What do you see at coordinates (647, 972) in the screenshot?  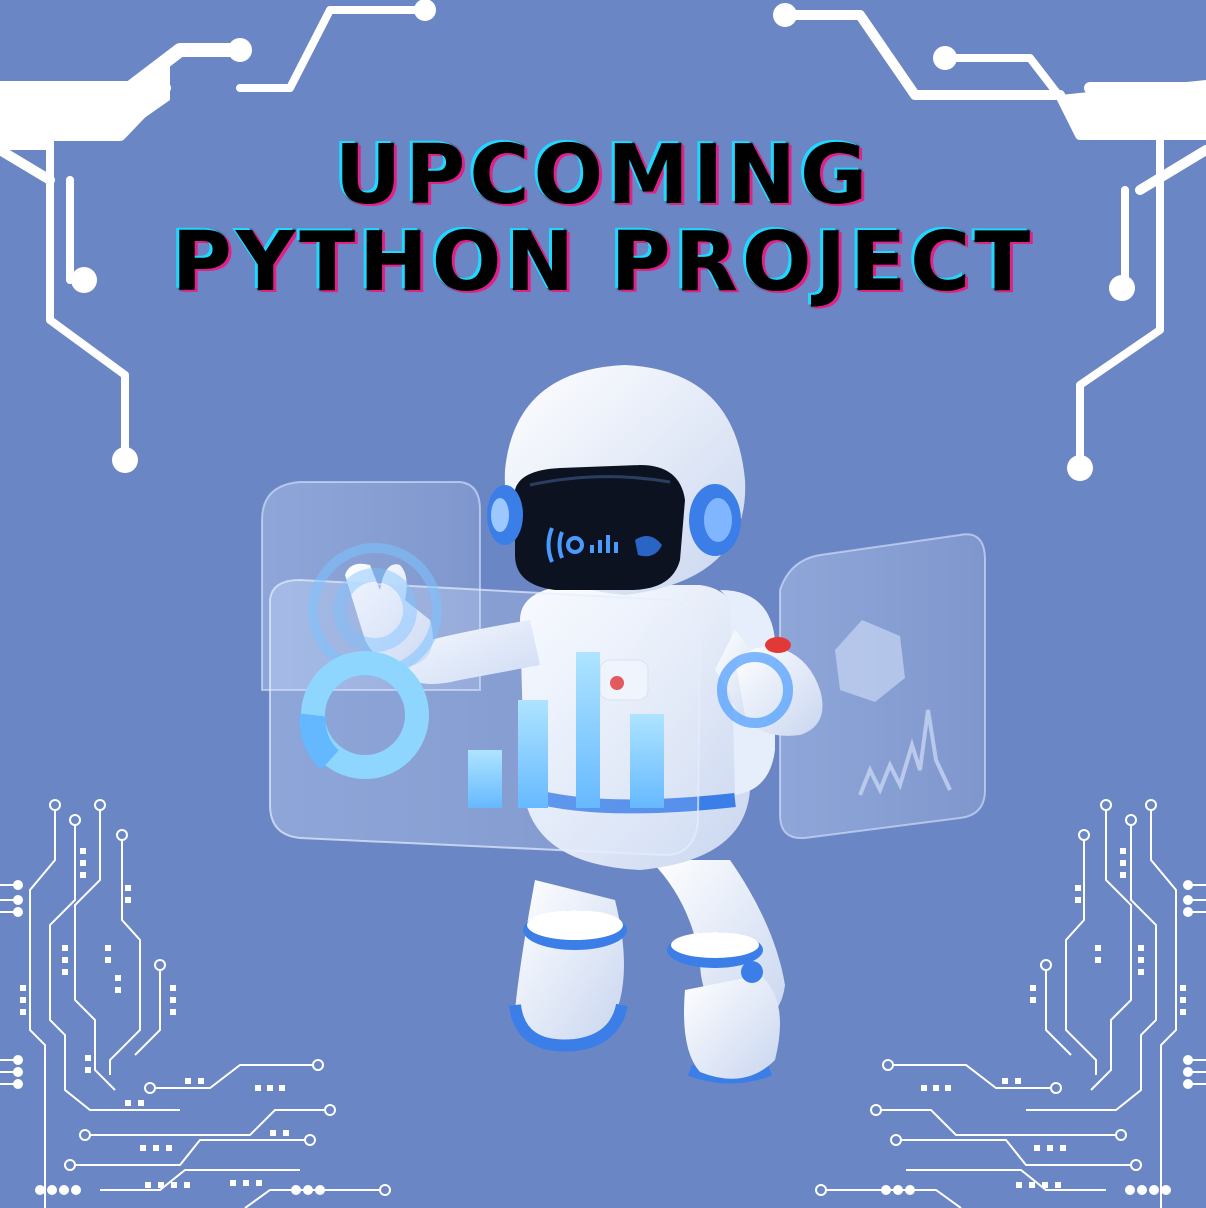 I see `astronaut-legs` at bounding box center [647, 972].